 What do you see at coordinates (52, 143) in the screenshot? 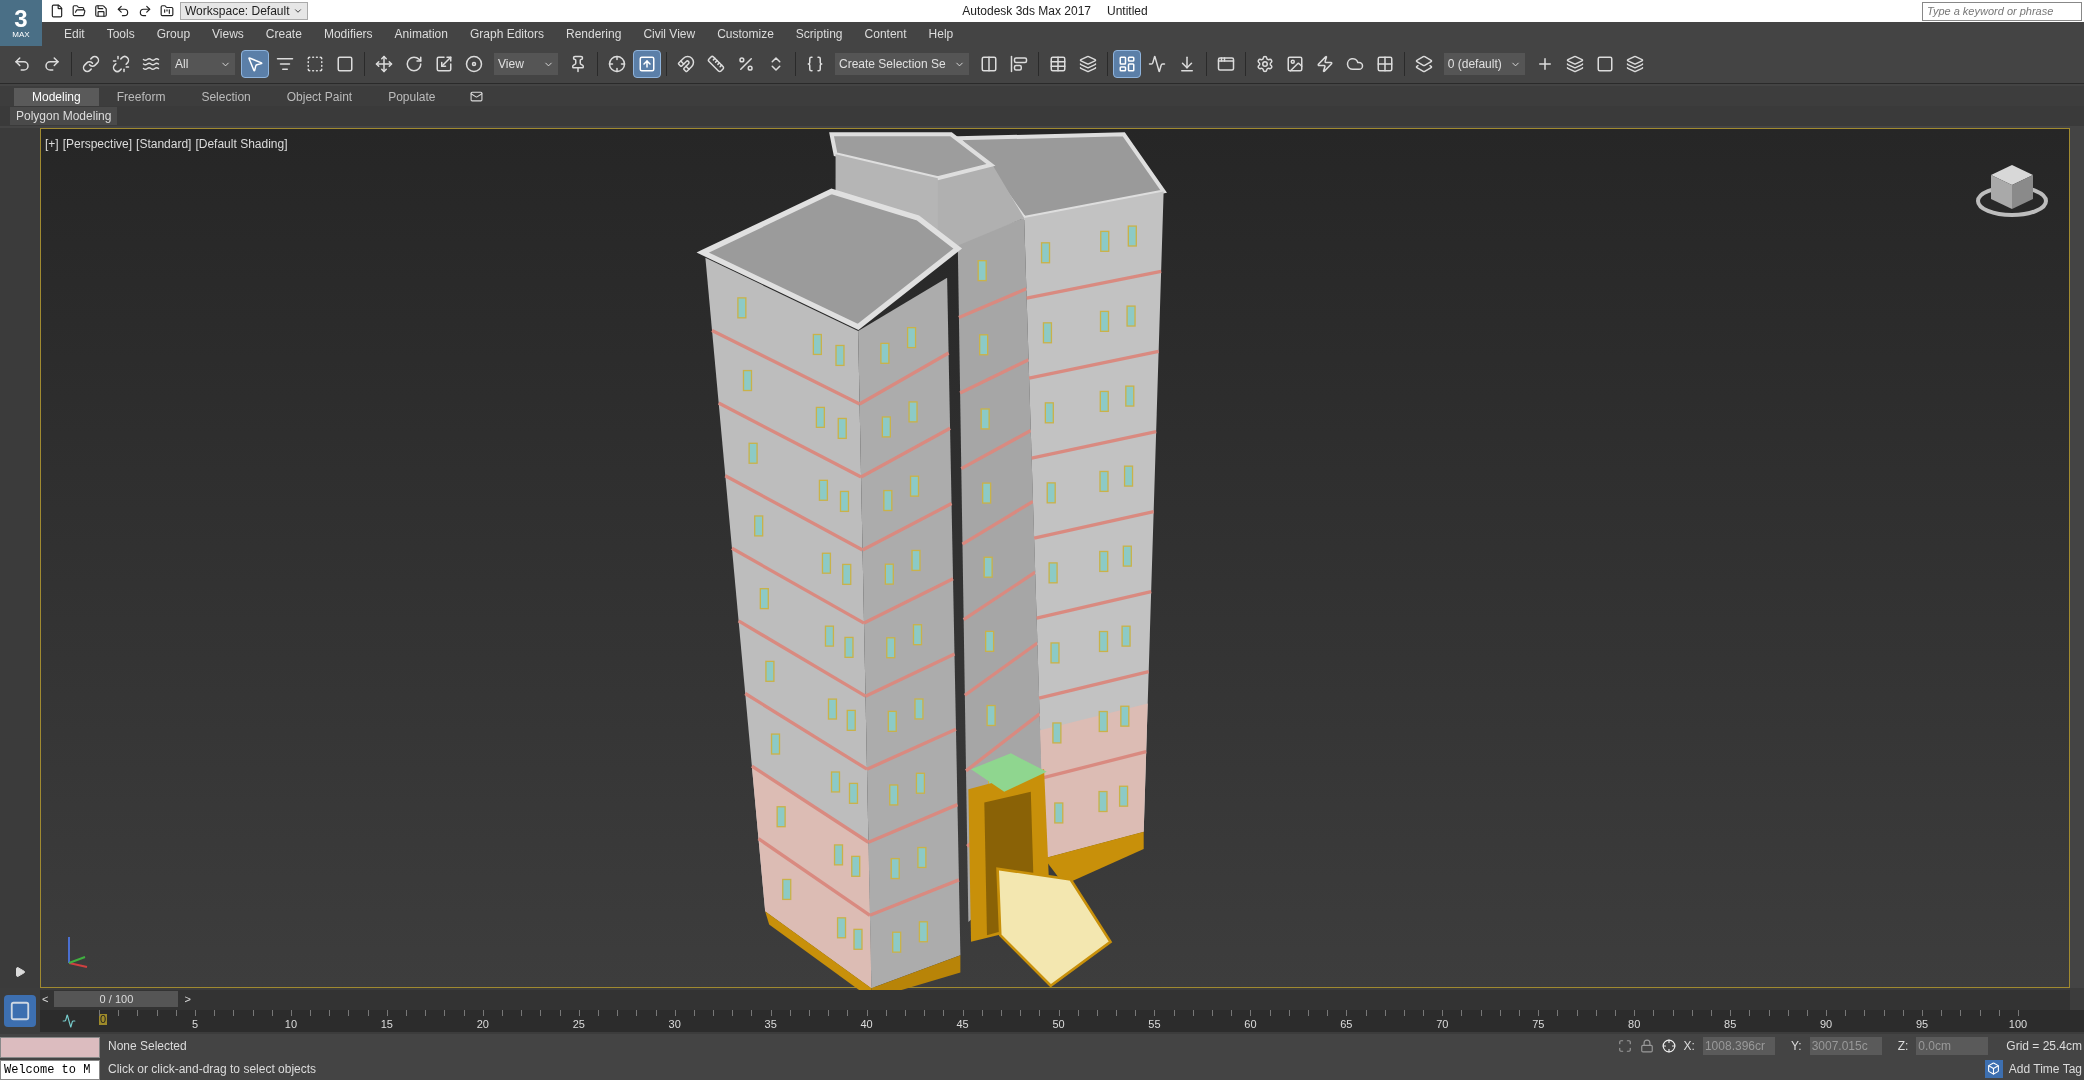
I see `viewport-label: [+]` at bounding box center [52, 143].